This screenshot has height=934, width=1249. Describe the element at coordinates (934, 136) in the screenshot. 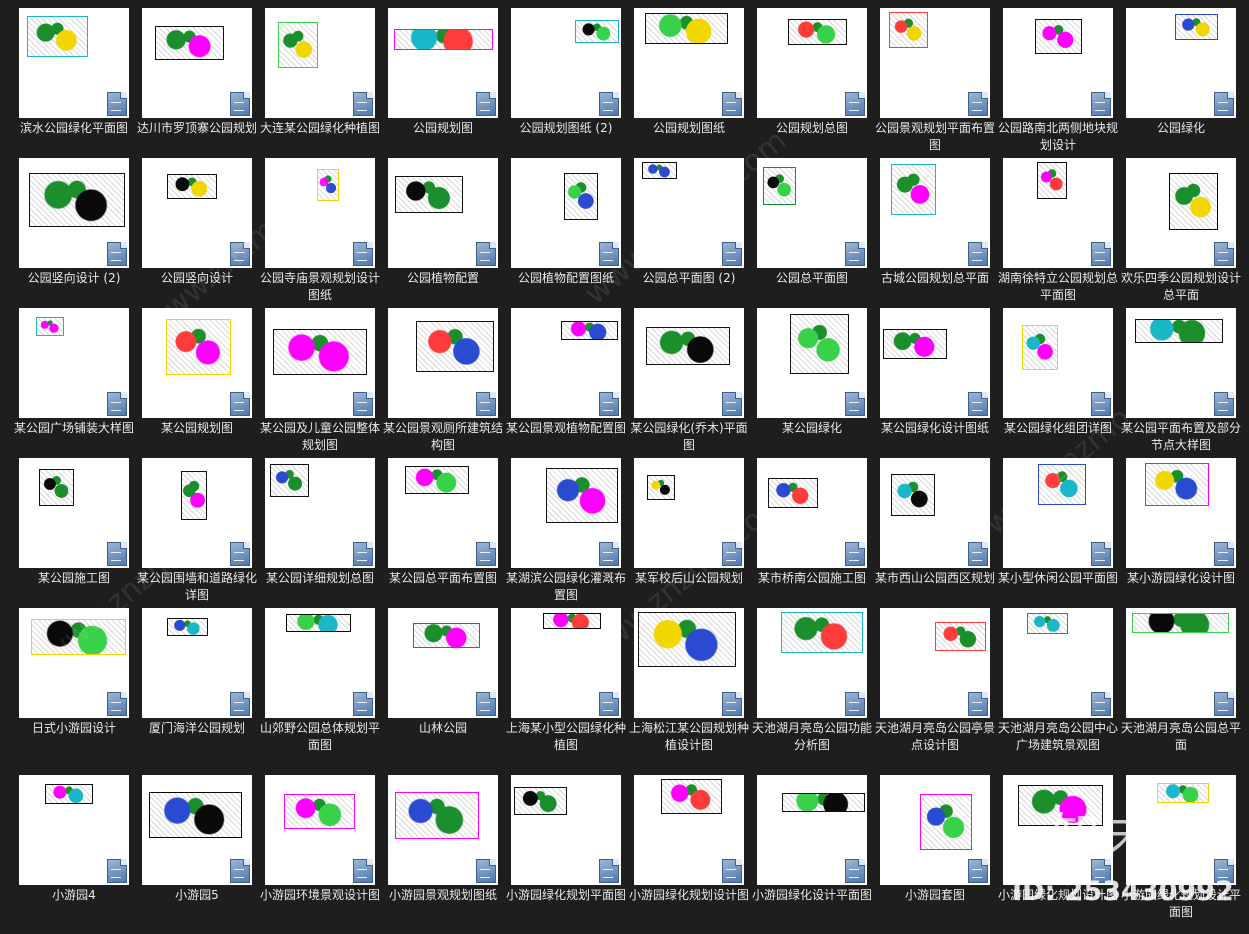

I see `file-name-label: 公园景观规划平面布置图` at that location.